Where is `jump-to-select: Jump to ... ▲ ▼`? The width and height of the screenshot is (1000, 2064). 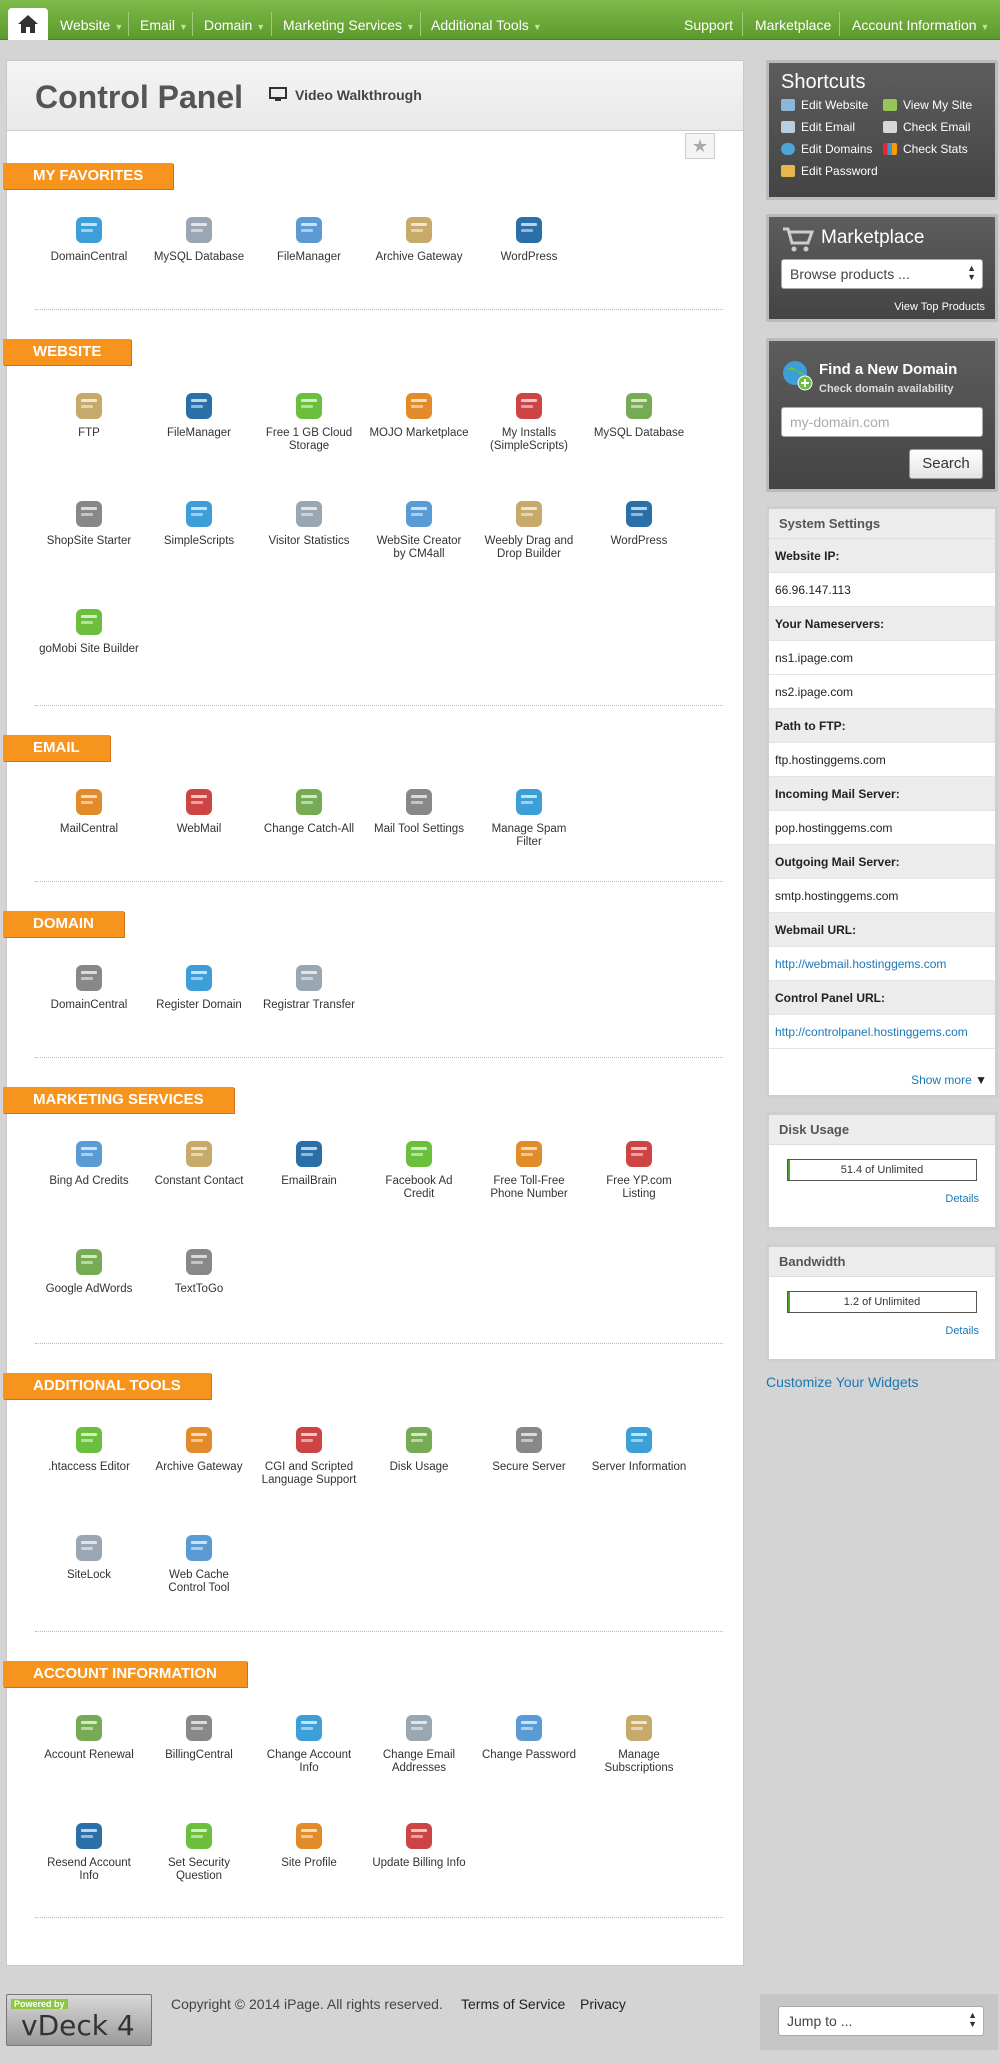 jump-to-select: Jump to ... ▲ ▼ is located at coordinates (881, 2021).